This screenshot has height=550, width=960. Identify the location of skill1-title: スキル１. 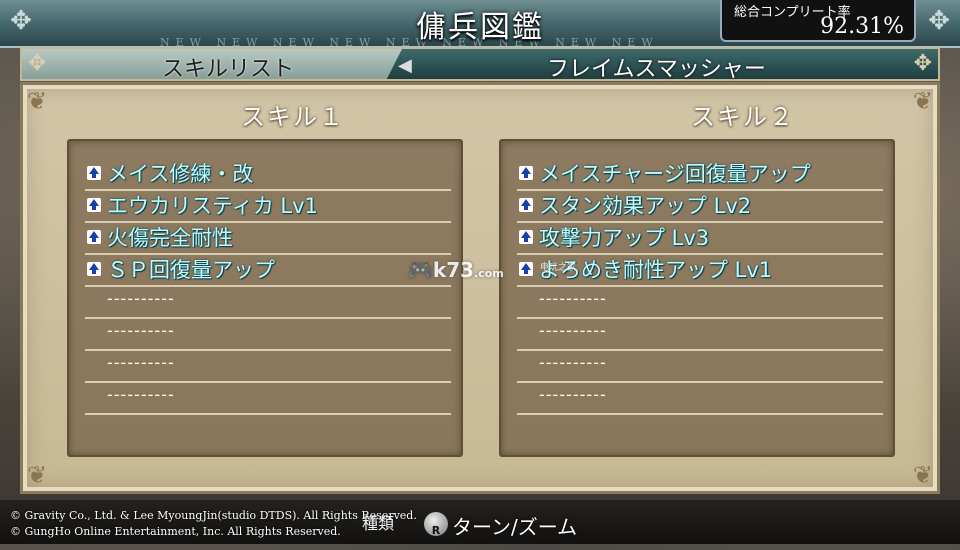
(293, 117).